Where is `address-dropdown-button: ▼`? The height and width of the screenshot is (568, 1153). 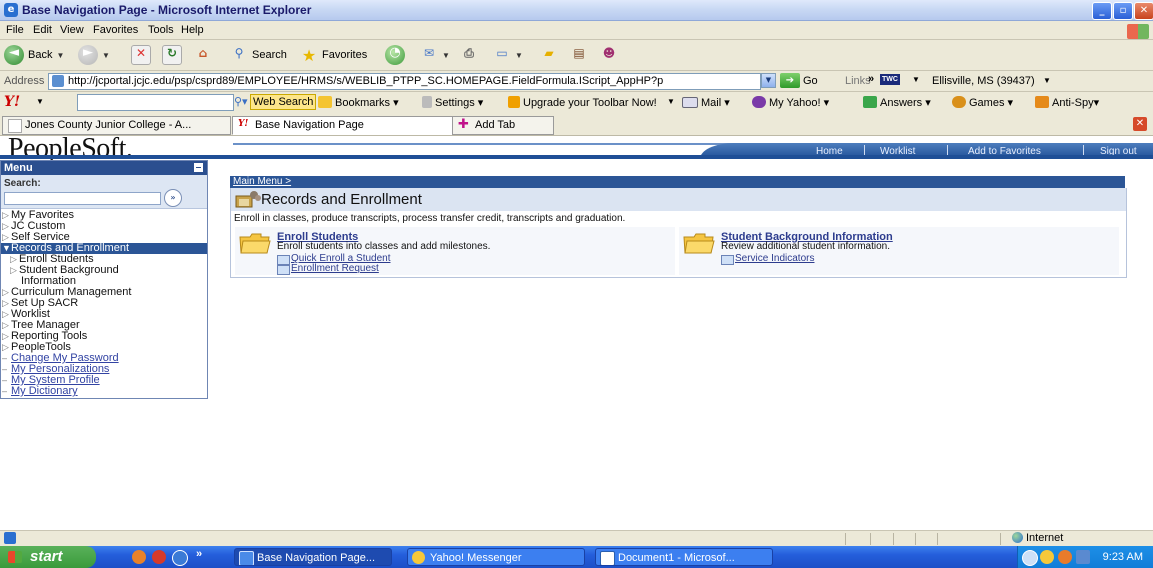 address-dropdown-button: ▼ is located at coordinates (768, 80).